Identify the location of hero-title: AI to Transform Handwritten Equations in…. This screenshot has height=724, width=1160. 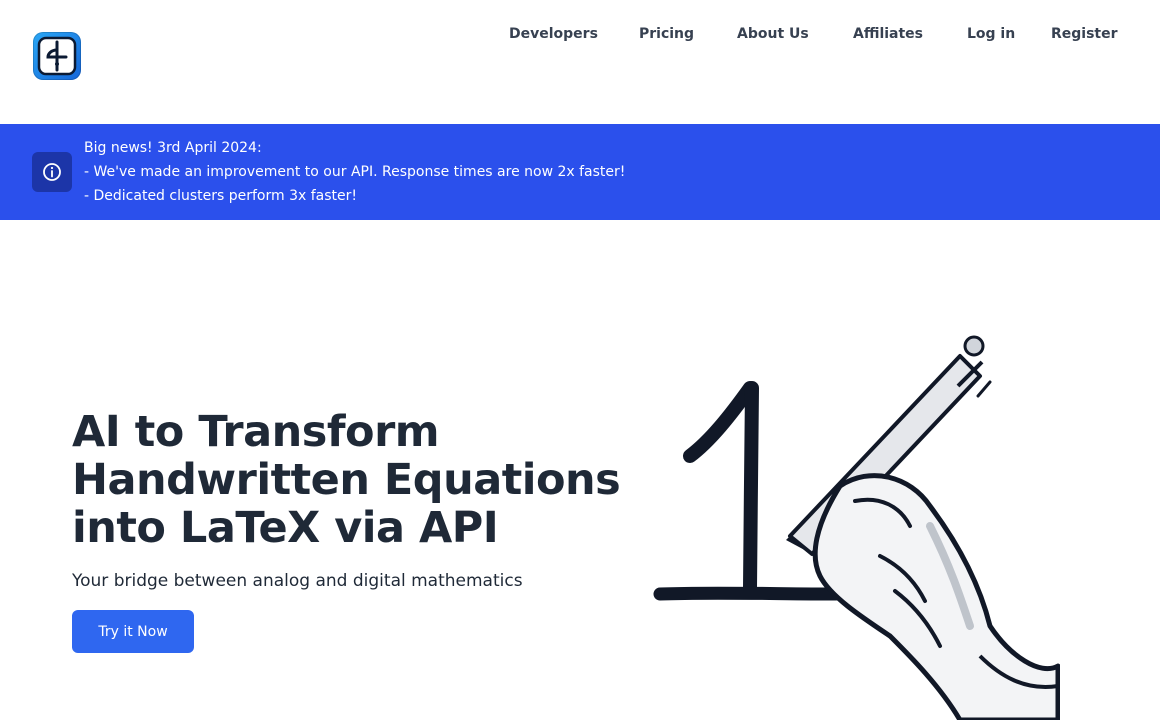
(352, 480).